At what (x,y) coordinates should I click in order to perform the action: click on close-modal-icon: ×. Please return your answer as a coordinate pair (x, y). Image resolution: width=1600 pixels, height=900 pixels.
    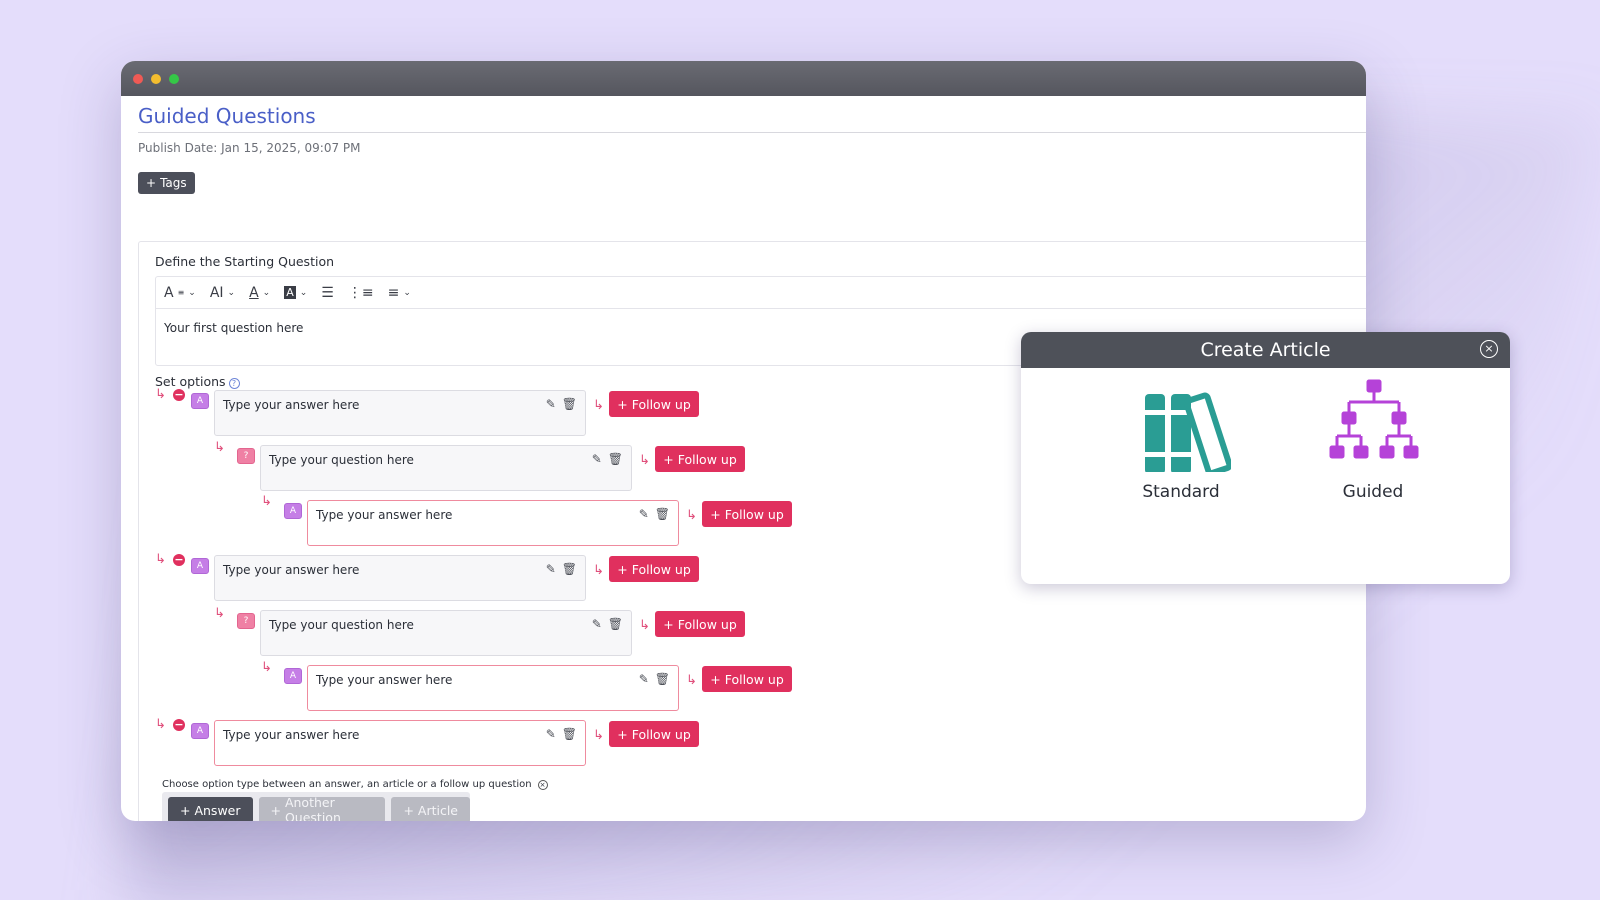
    Looking at the image, I should click on (1489, 349).